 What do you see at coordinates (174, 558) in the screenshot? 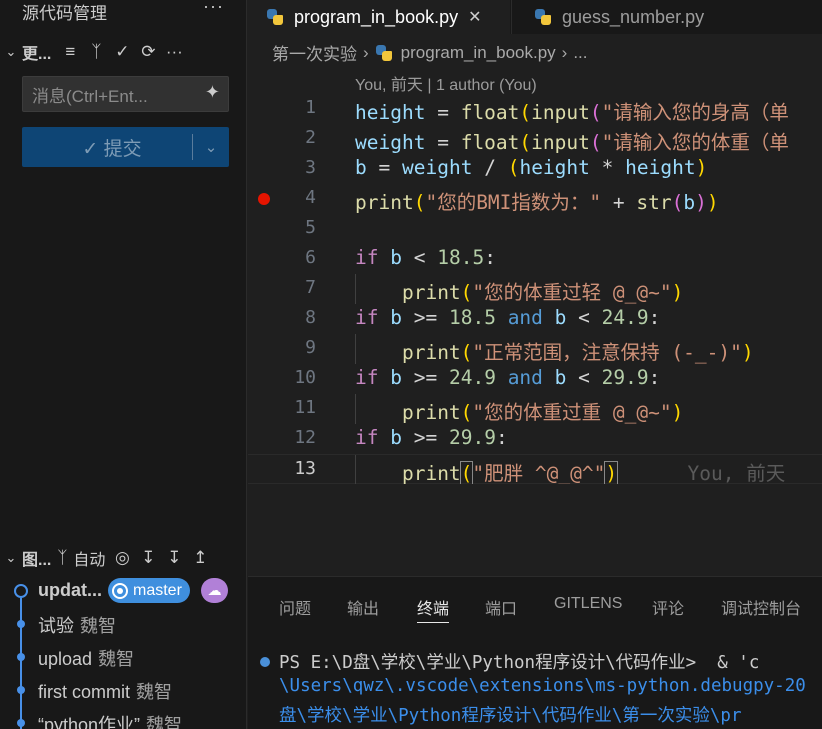
I see `pull-icon: ↧` at bounding box center [174, 558].